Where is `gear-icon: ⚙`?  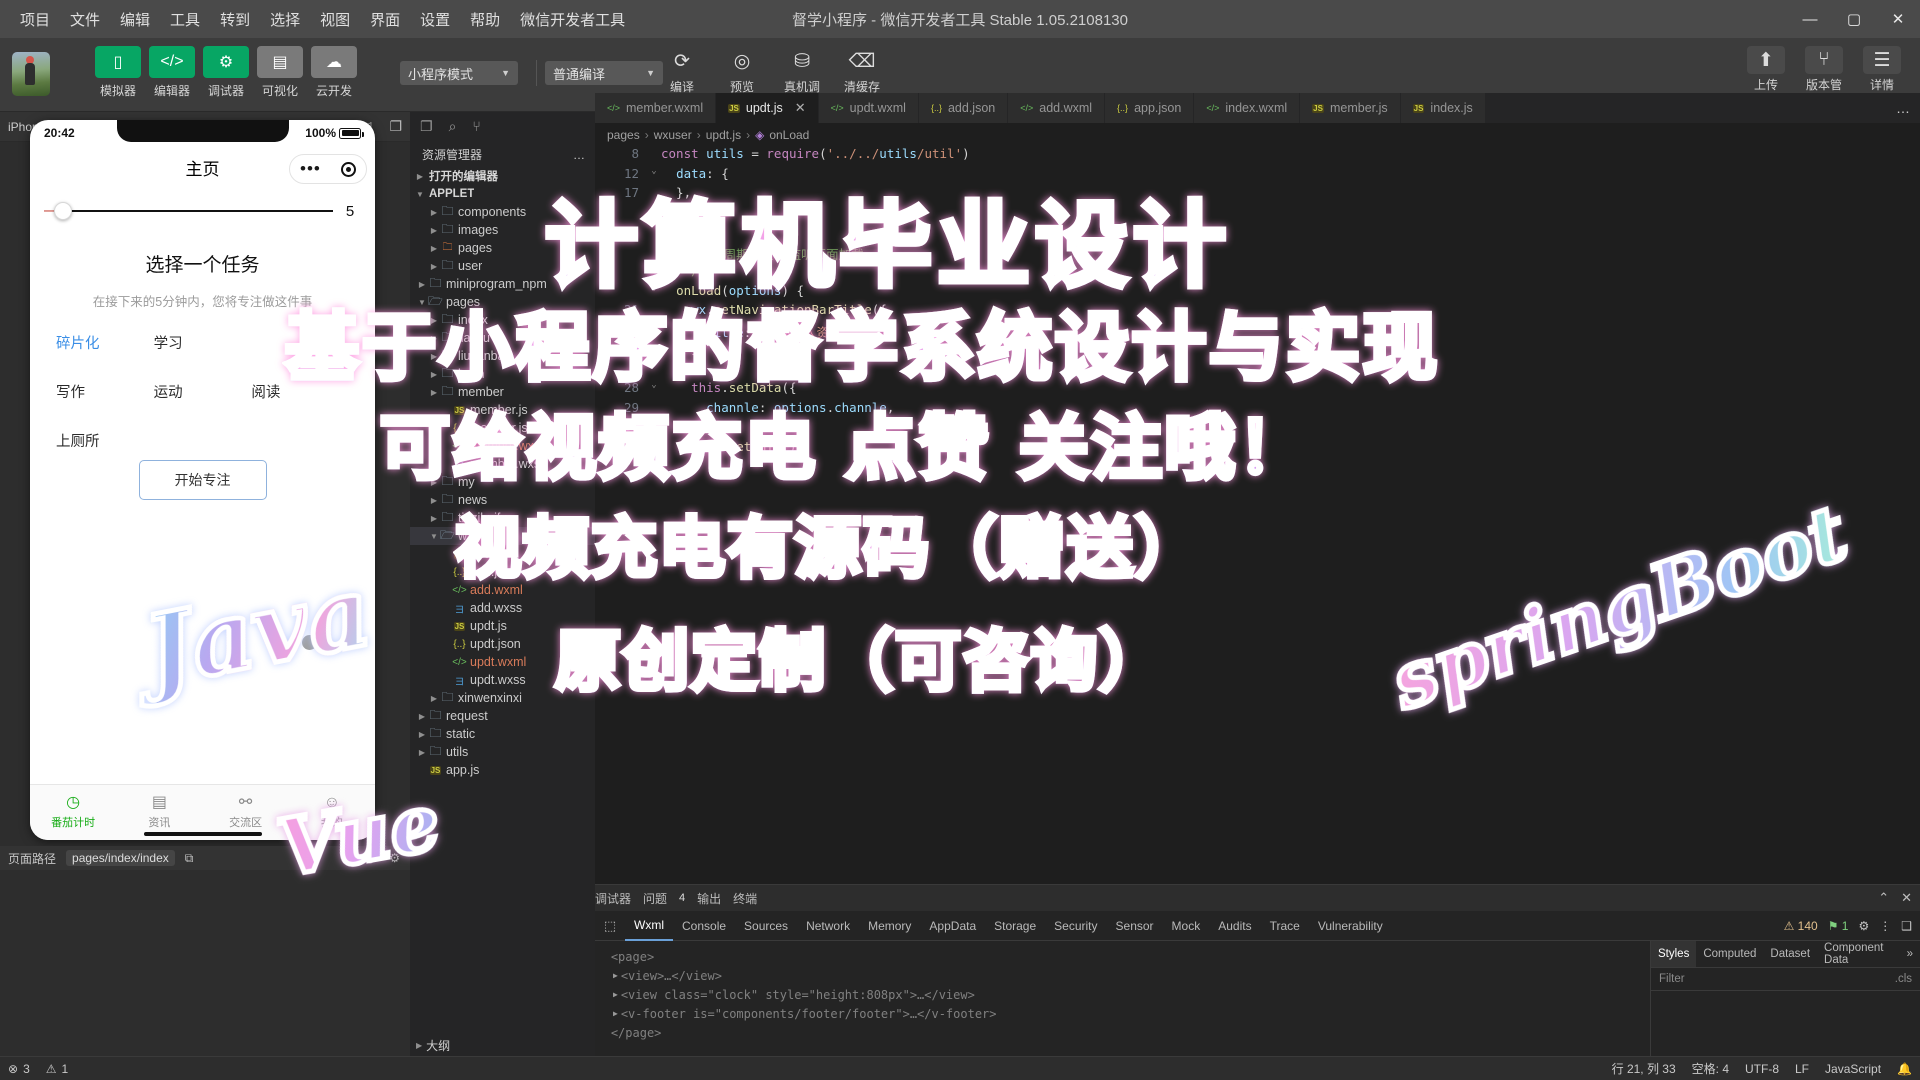 gear-icon: ⚙ is located at coordinates (1863, 926).